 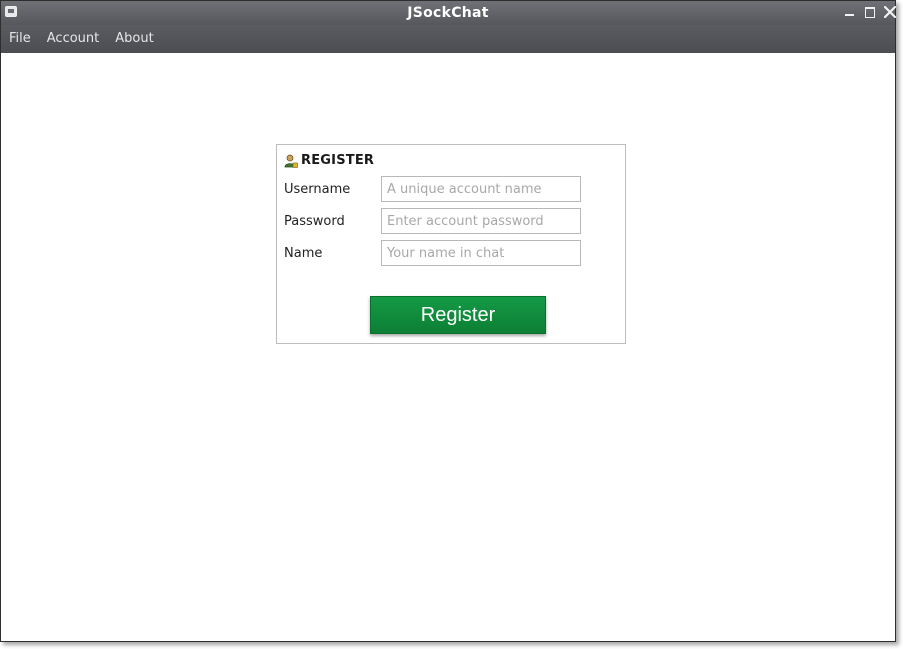 What do you see at coordinates (338, 160) in the screenshot?
I see `register-heading: REGISTER` at bounding box center [338, 160].